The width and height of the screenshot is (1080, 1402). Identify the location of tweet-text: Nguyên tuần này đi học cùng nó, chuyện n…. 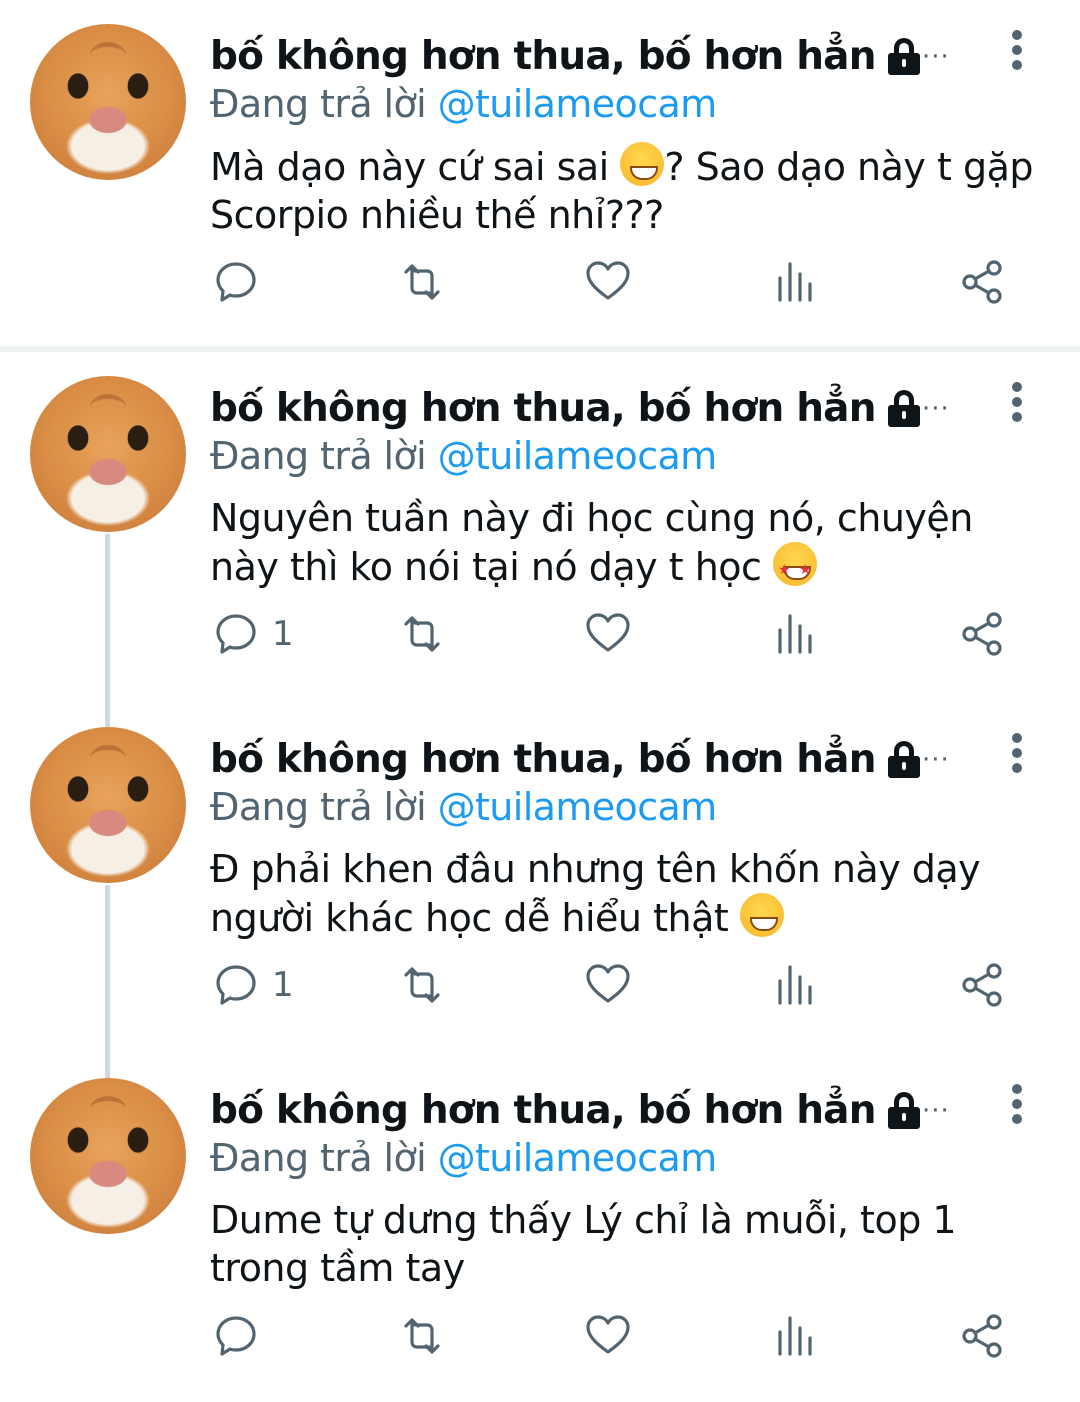
(630, 544).